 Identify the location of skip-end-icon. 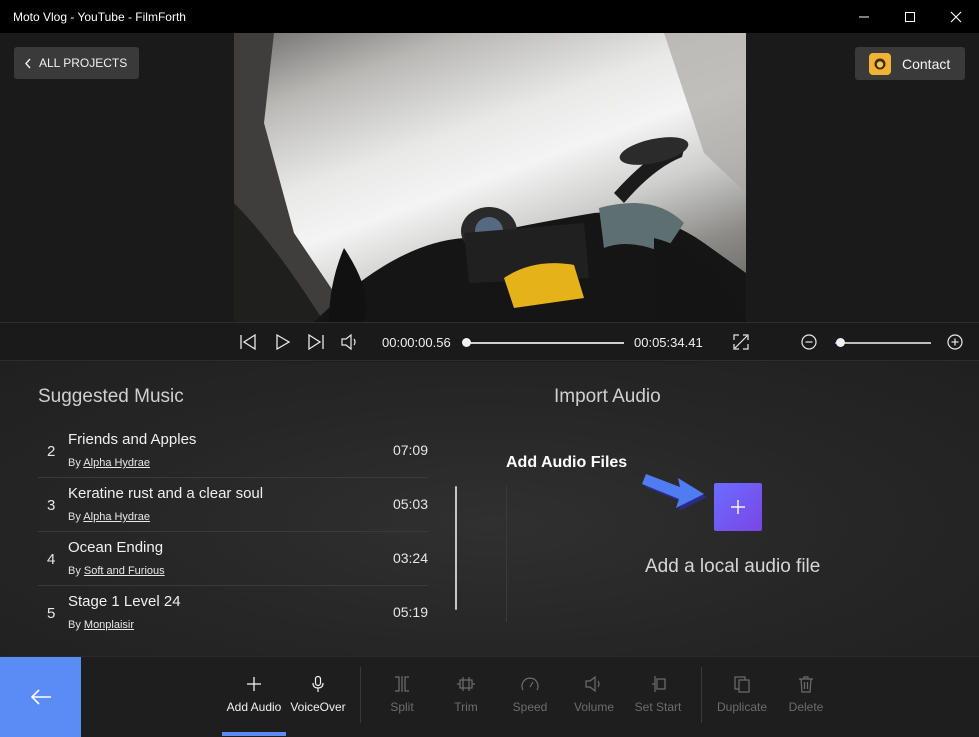
(316, 342).